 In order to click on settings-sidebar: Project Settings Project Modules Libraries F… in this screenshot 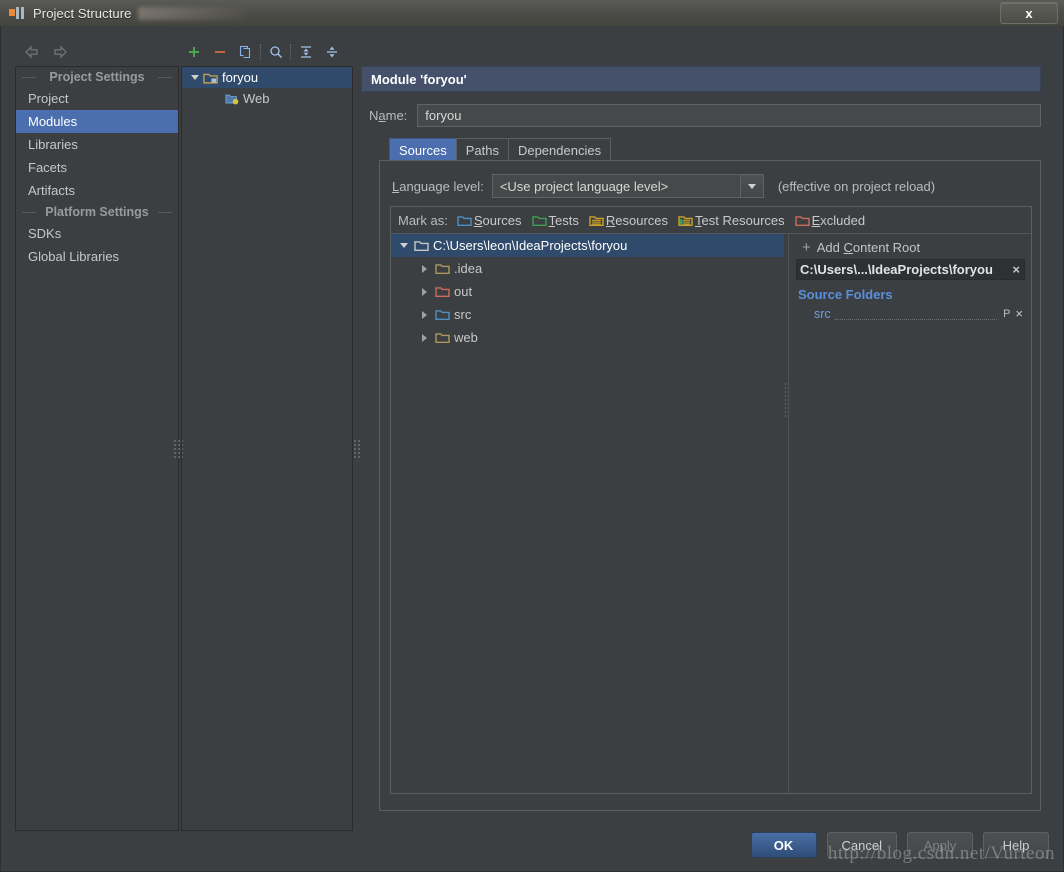, I will do `click(97, 448)`.